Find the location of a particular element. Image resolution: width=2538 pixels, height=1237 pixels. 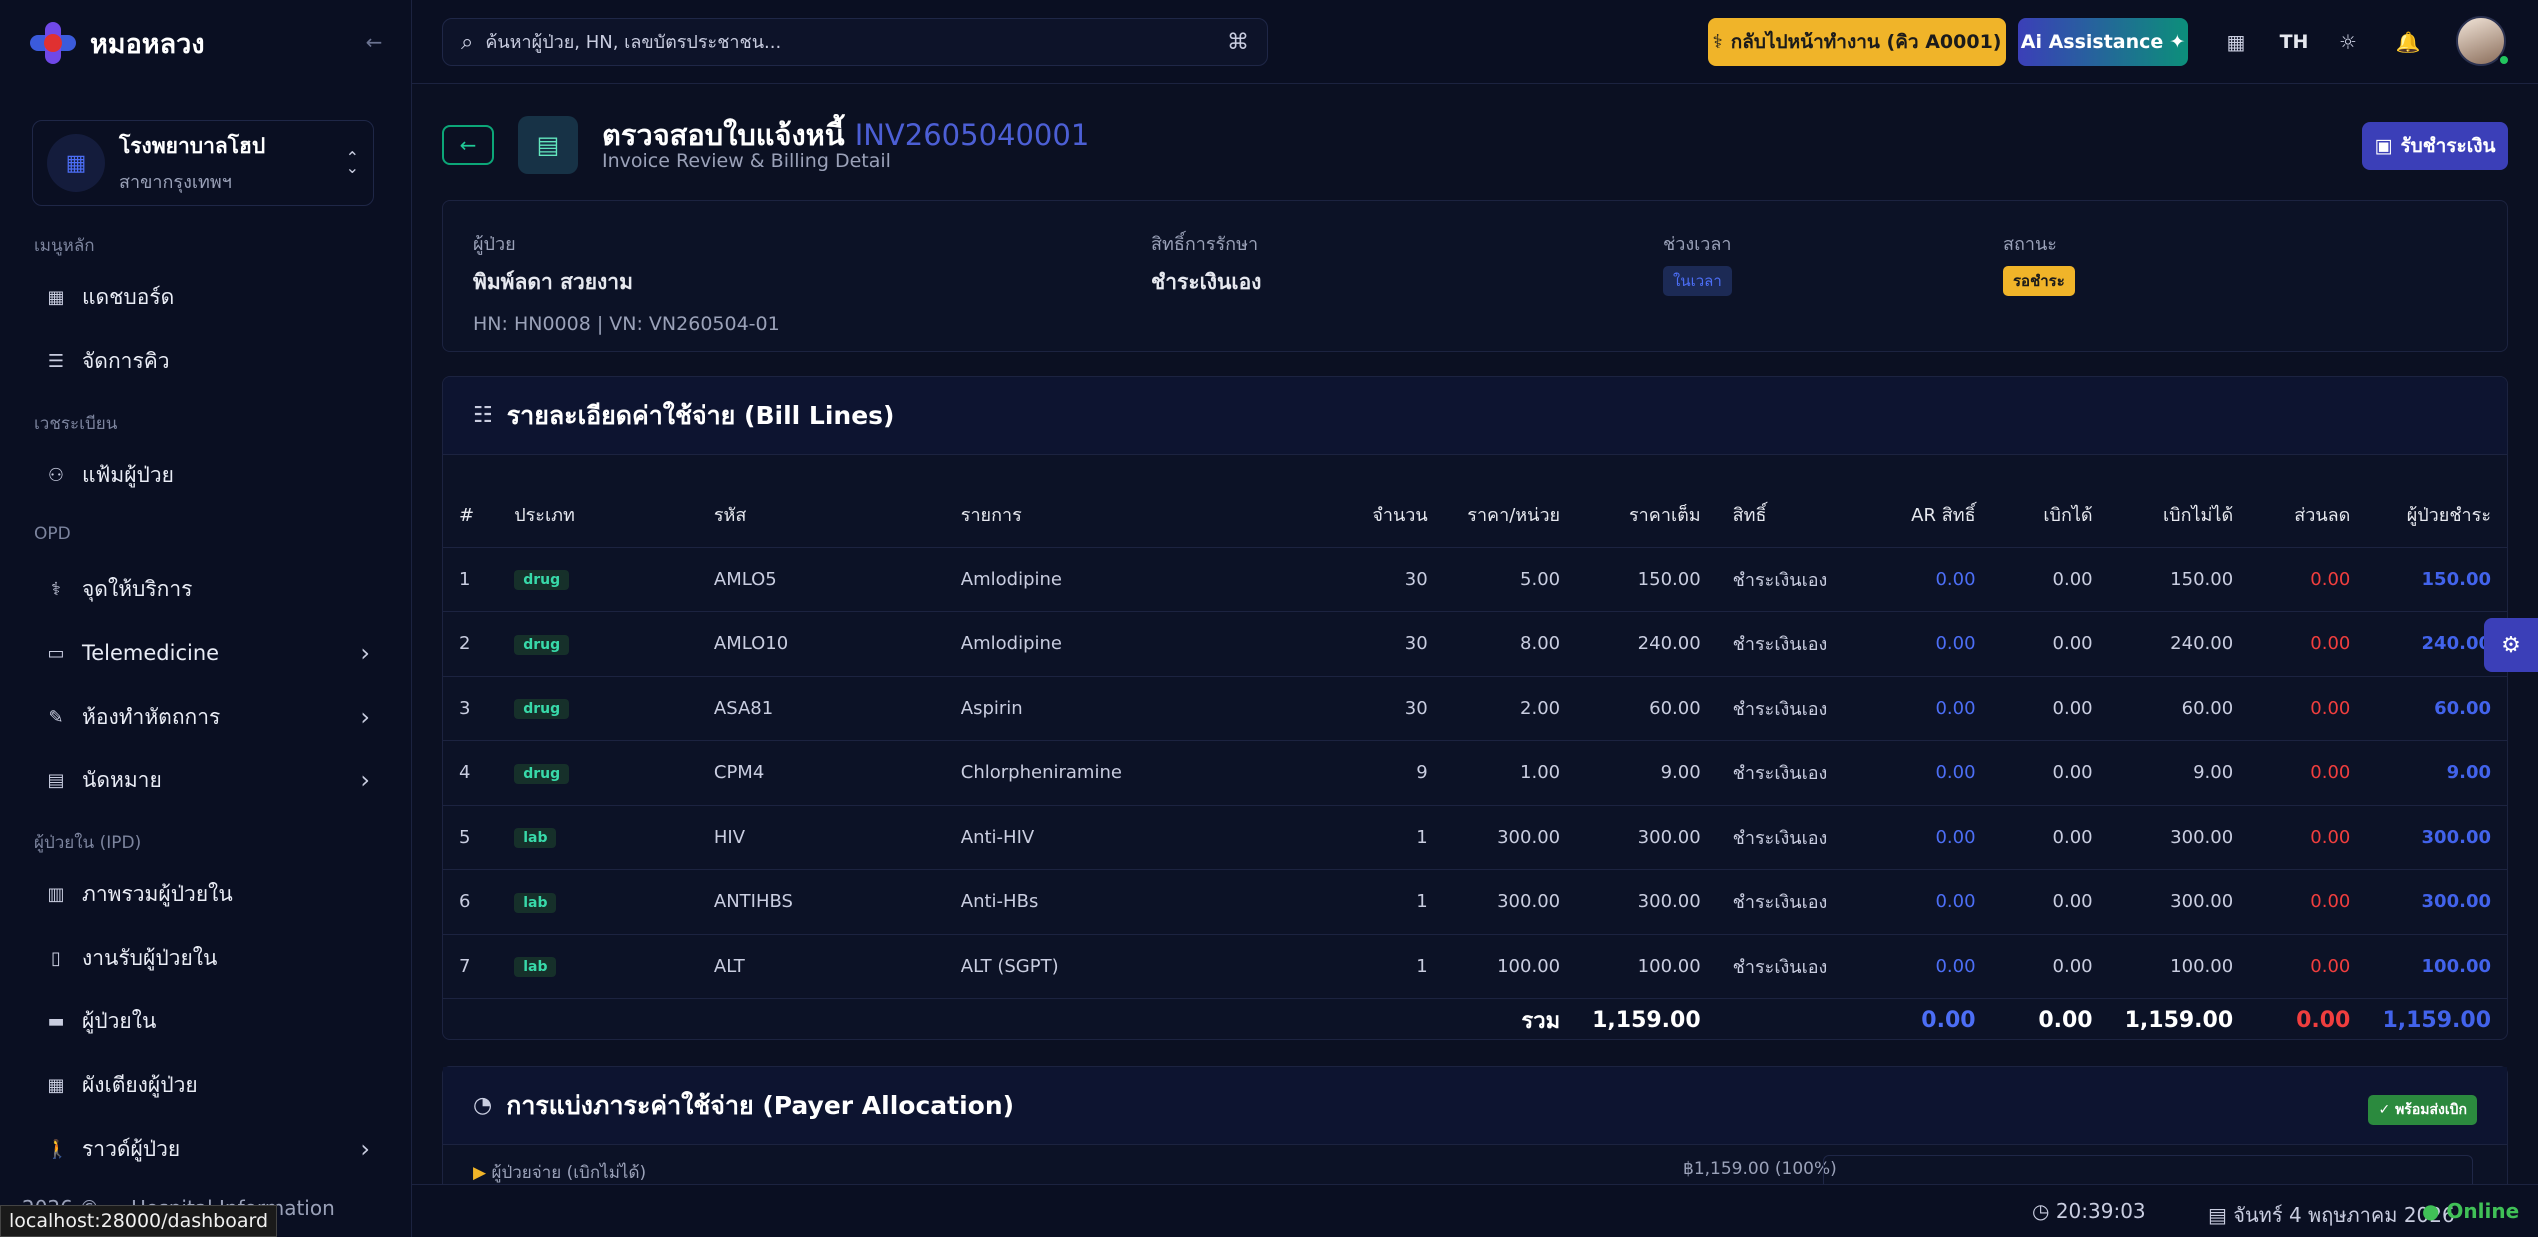

allocation-row-text: ผู้ป่วยจ่าย (เบิกไม่ได้) is located at coordinates (569, 1173).